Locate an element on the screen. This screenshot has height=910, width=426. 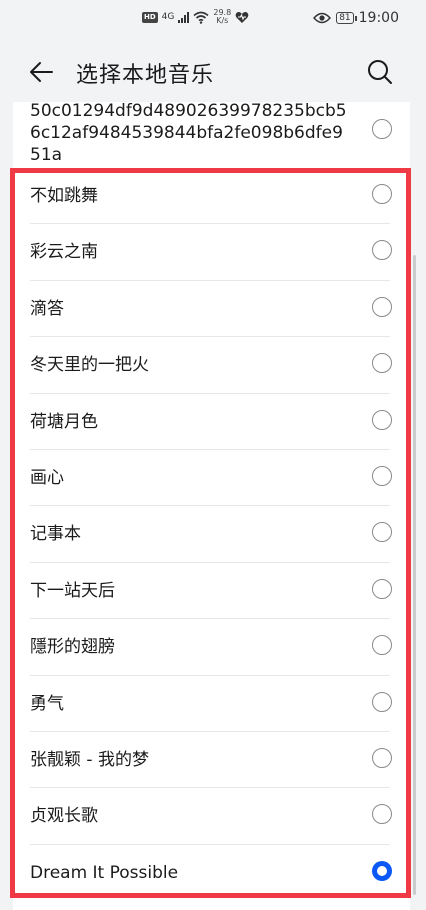
list-item: Dream It Possible is located at coordinates (211, 873).